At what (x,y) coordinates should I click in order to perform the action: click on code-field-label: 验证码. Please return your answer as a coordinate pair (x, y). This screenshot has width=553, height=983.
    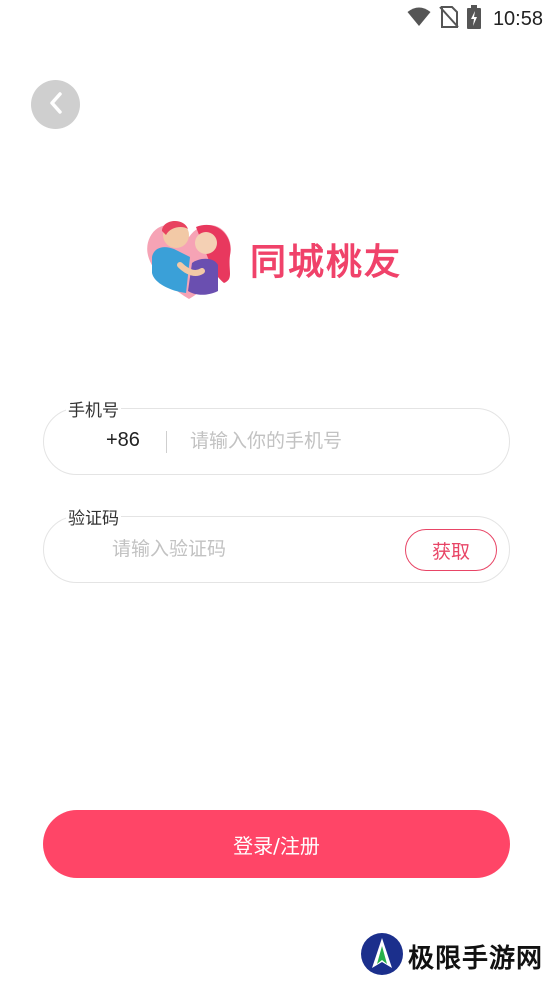
    Looking at the image, I should click on (93, 516).